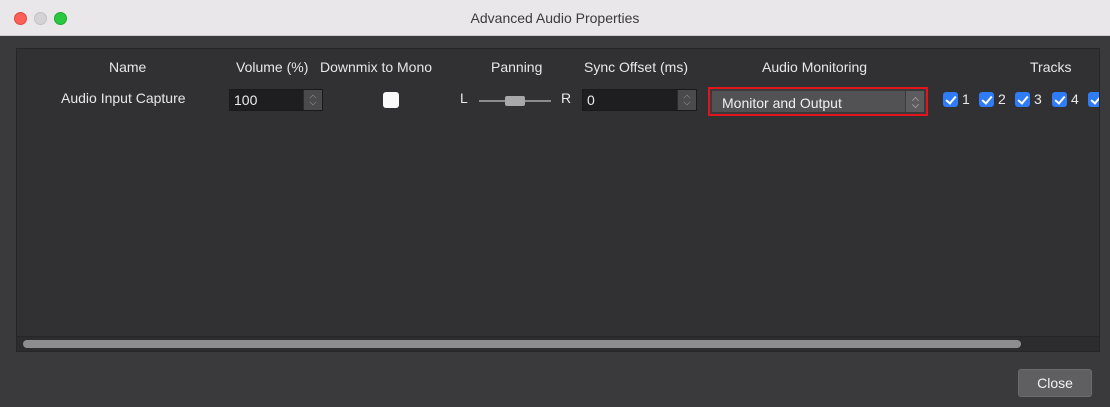 This screenshot has height=407, width=1110. What do you see at coordinates (376, 67) in the screenshot?
I see `header-downmix: Downmix to Mono` at bounding box center [376, 67].